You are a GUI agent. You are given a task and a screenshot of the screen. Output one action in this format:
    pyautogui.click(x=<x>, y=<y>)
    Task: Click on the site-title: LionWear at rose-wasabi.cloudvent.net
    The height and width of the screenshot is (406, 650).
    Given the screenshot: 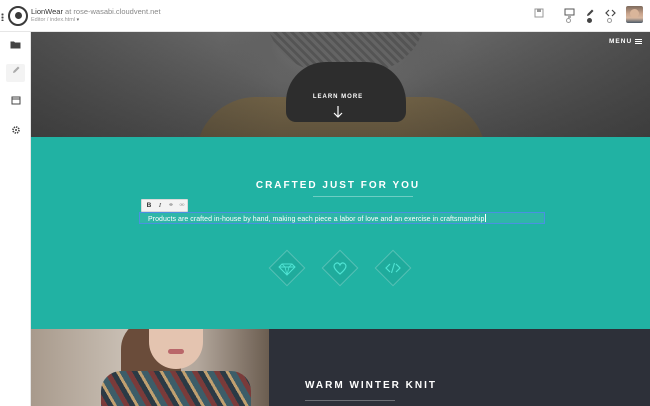 What is the action you would take?
    pyautogui.click(x=96, y=11)
    